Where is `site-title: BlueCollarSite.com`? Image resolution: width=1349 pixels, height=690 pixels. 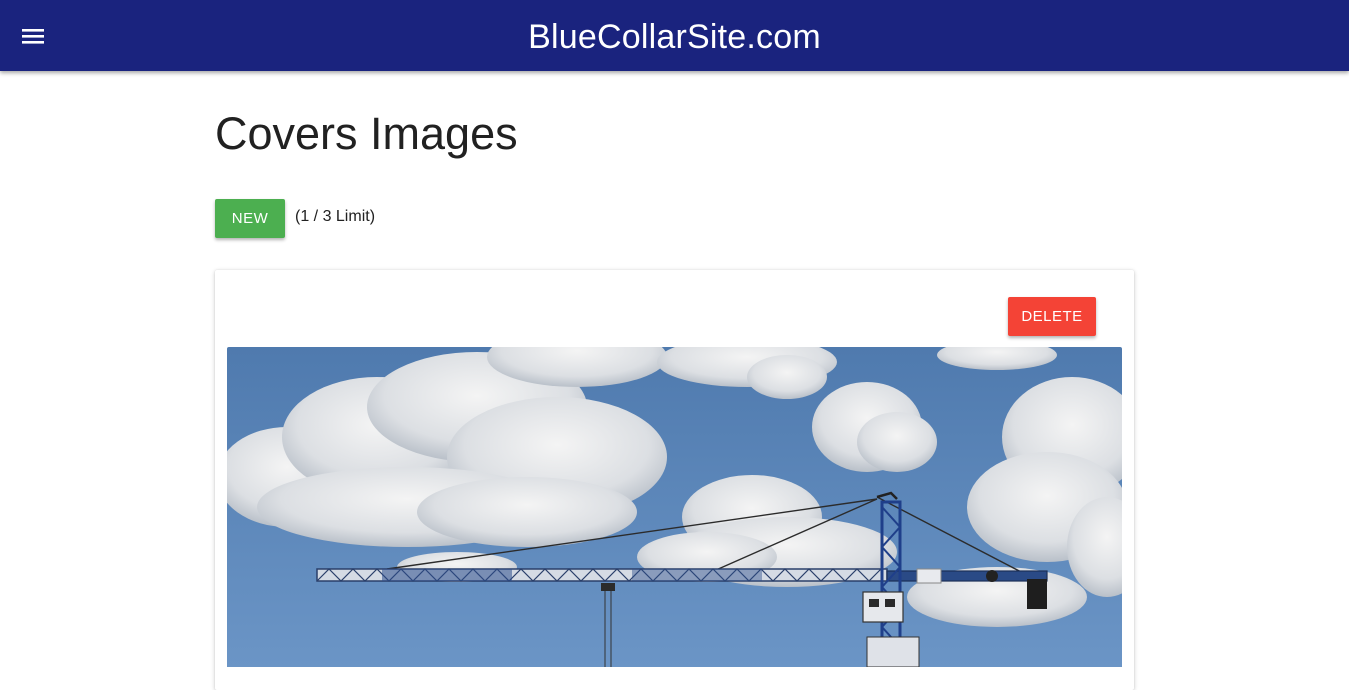 site-title: BlueCollarSite.com is located at coordinates (674, 37).